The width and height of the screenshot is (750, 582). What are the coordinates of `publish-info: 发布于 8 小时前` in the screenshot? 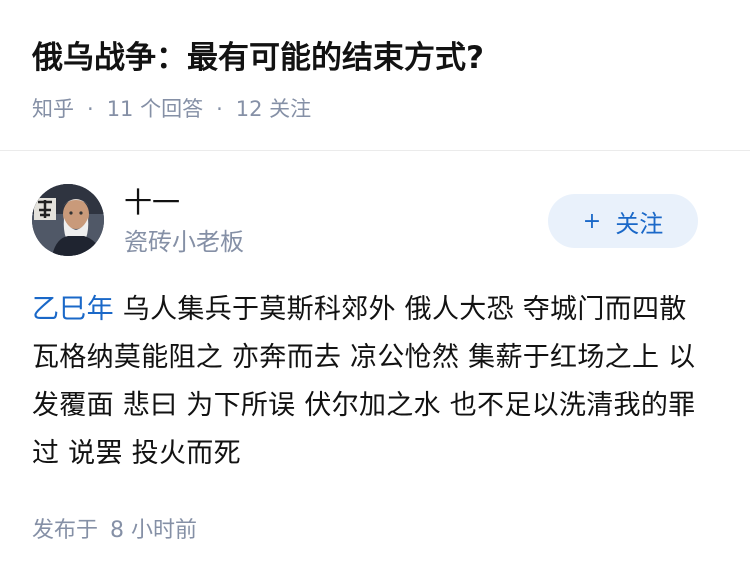 It's located at (114, 531).